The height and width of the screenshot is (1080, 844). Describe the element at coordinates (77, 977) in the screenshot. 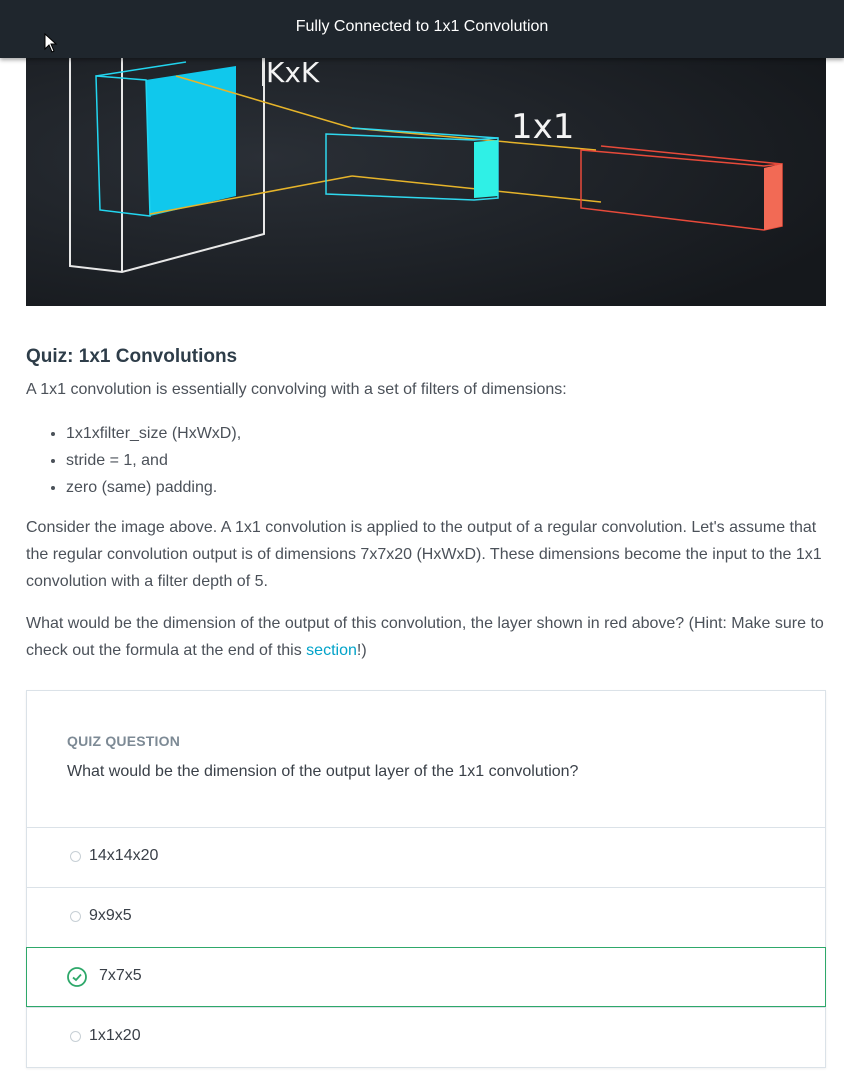

I see `check-circle-icon` at that location.